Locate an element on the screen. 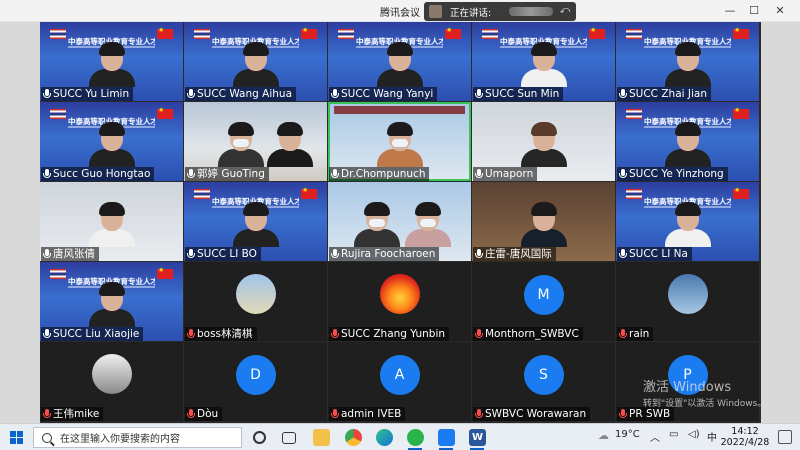 The width and height of the screenshot is (800, 450). windows-start-icon is located at coordinates (16, 437).